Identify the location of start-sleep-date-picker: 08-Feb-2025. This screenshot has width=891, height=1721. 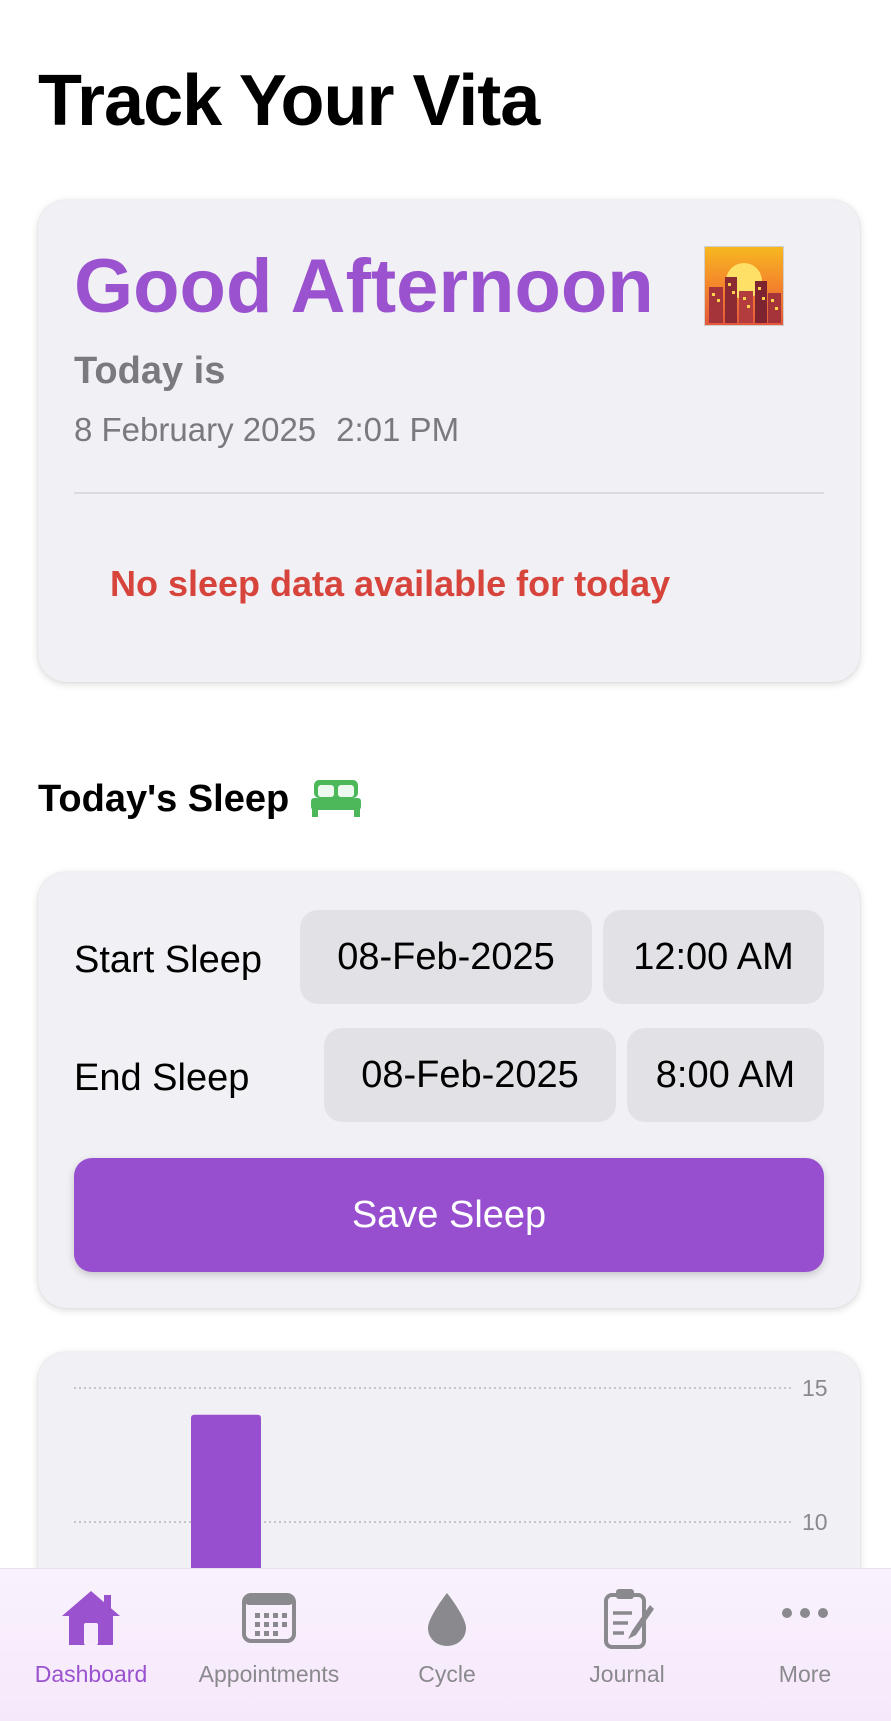
(446, 957).